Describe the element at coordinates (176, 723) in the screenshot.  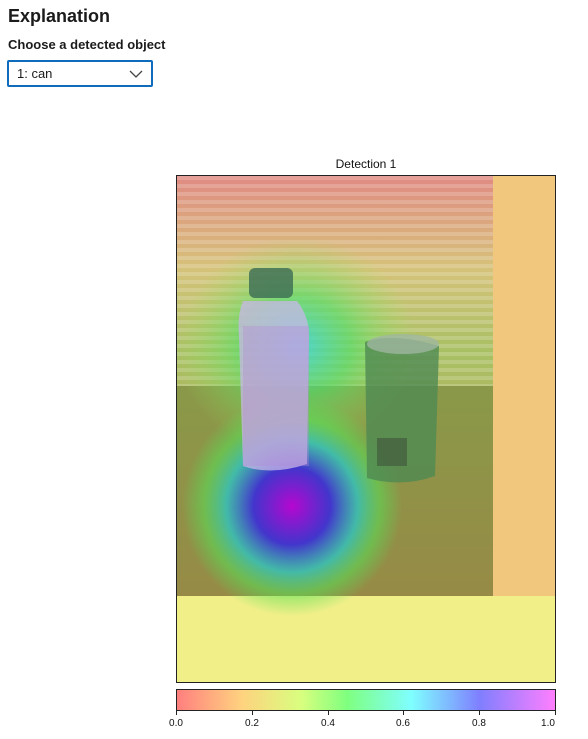
I see `colorbar-tick-label: 0.0` at that location.